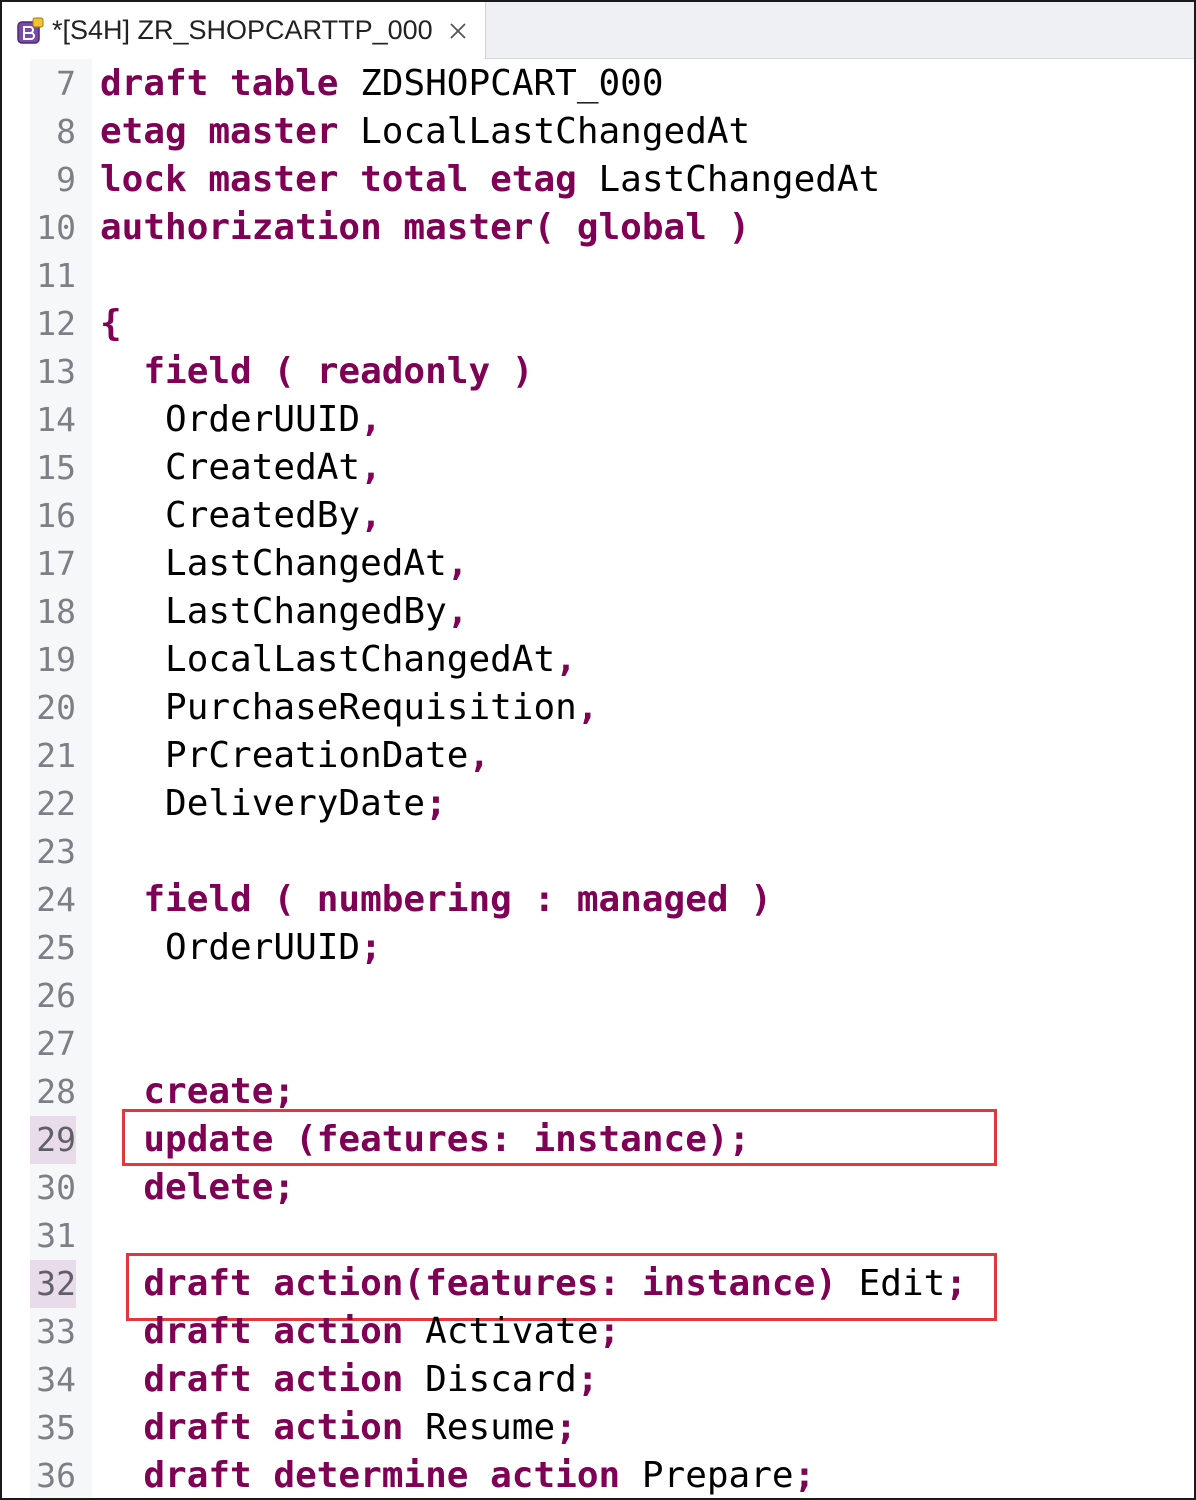 This screenshot has width=1196, height=1500. I want to click on code-line: 7 draft table ZDSHOPCART_000, so click(598, 84).